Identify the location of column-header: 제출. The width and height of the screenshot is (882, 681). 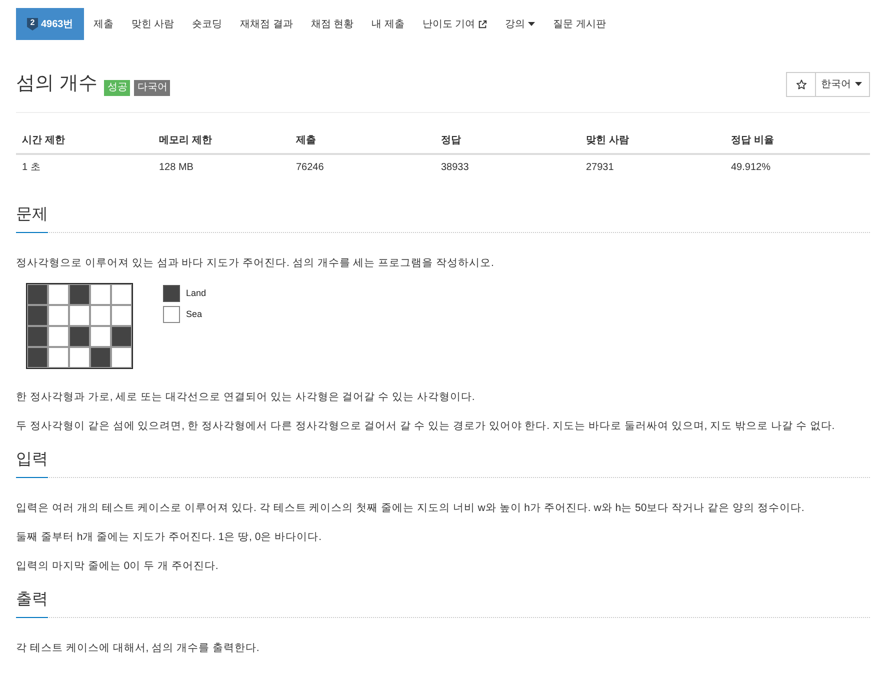
(306, 141).